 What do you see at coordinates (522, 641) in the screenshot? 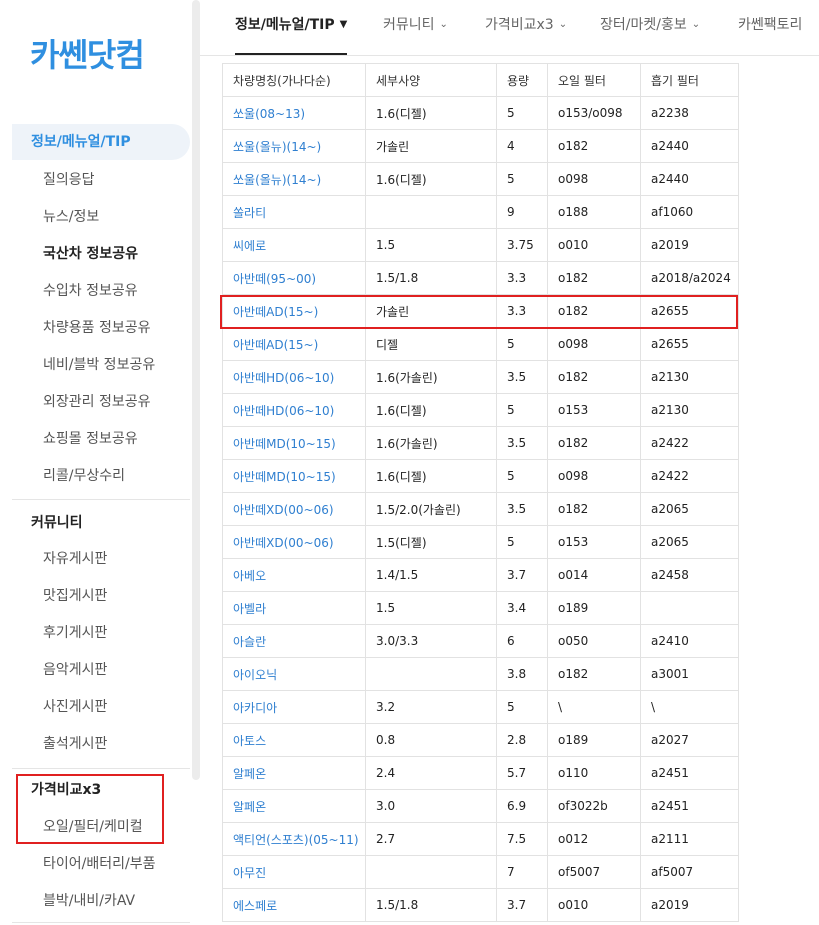
I see `cell-capacity: 6` at bounding box center [522, 641].